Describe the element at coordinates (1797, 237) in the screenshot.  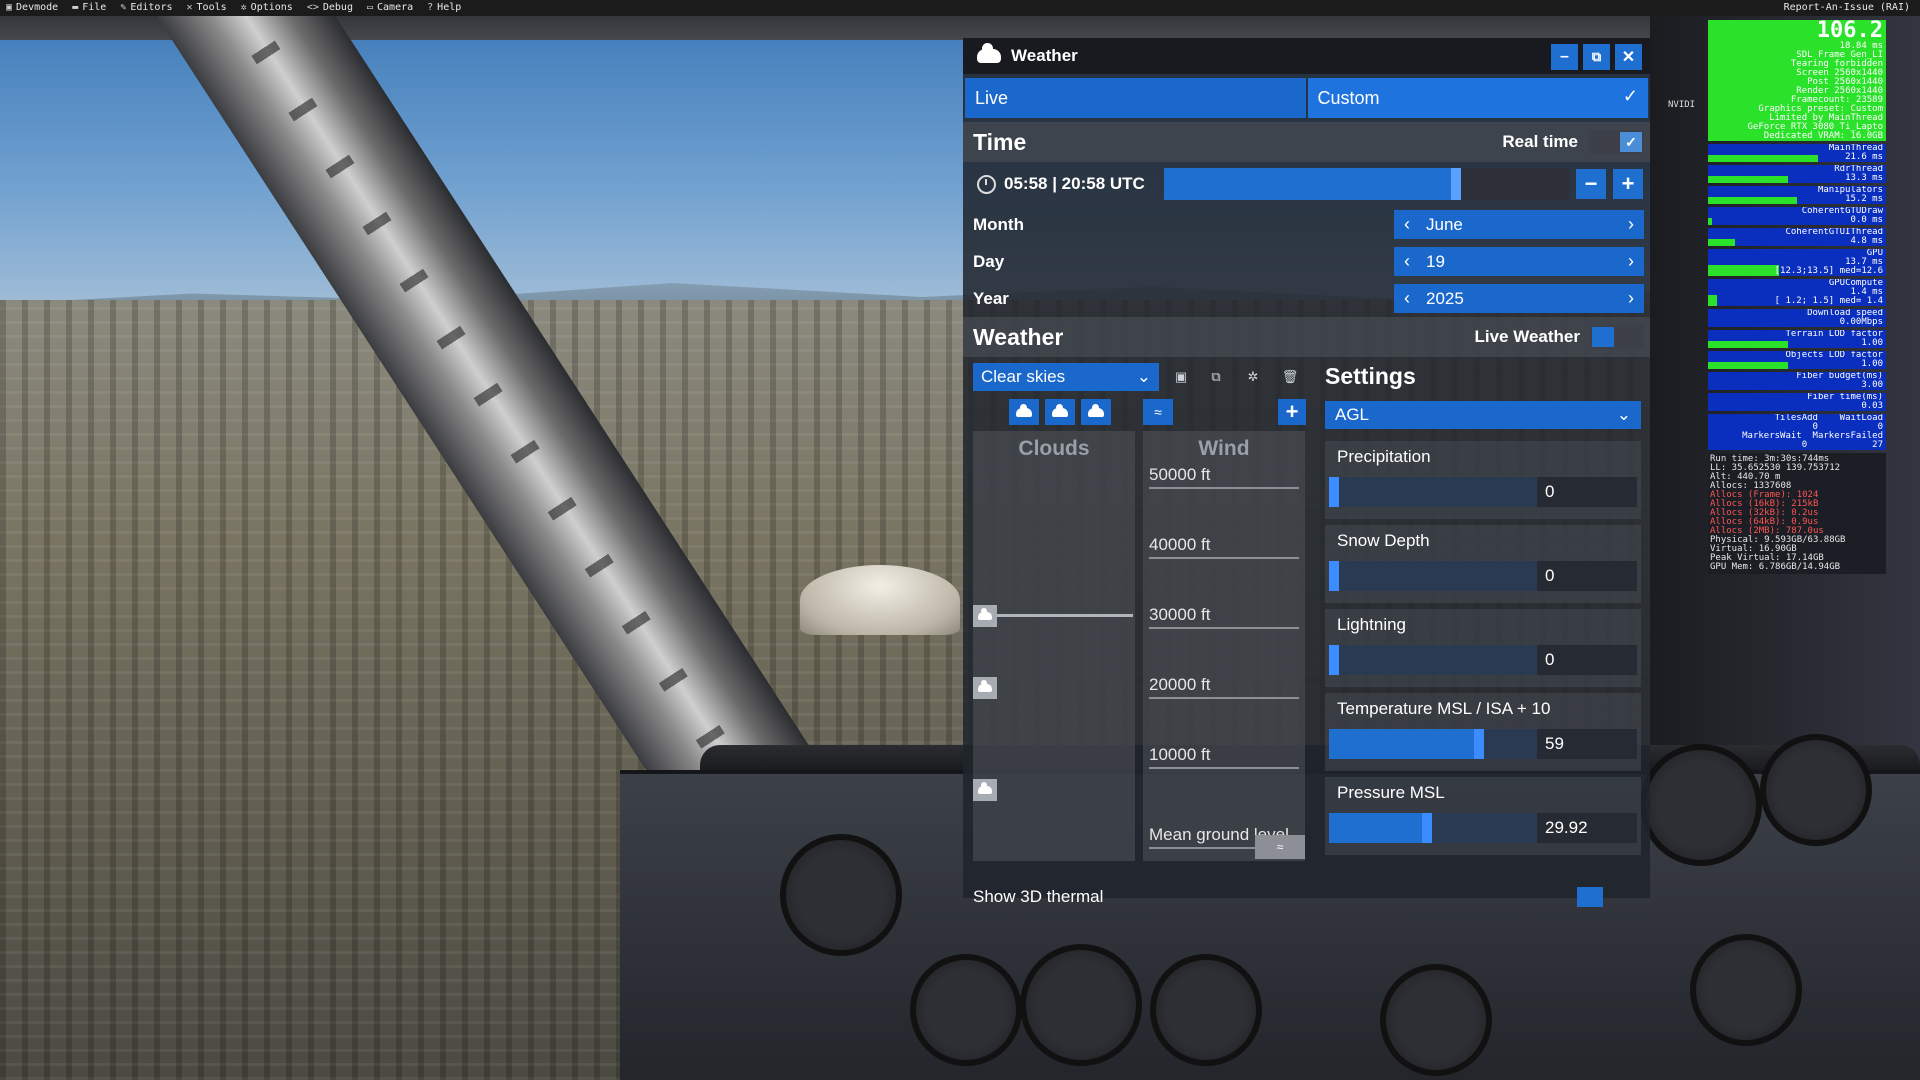
I see `stat-block: CoherentGTUIThread 4.8 ms` at that location.